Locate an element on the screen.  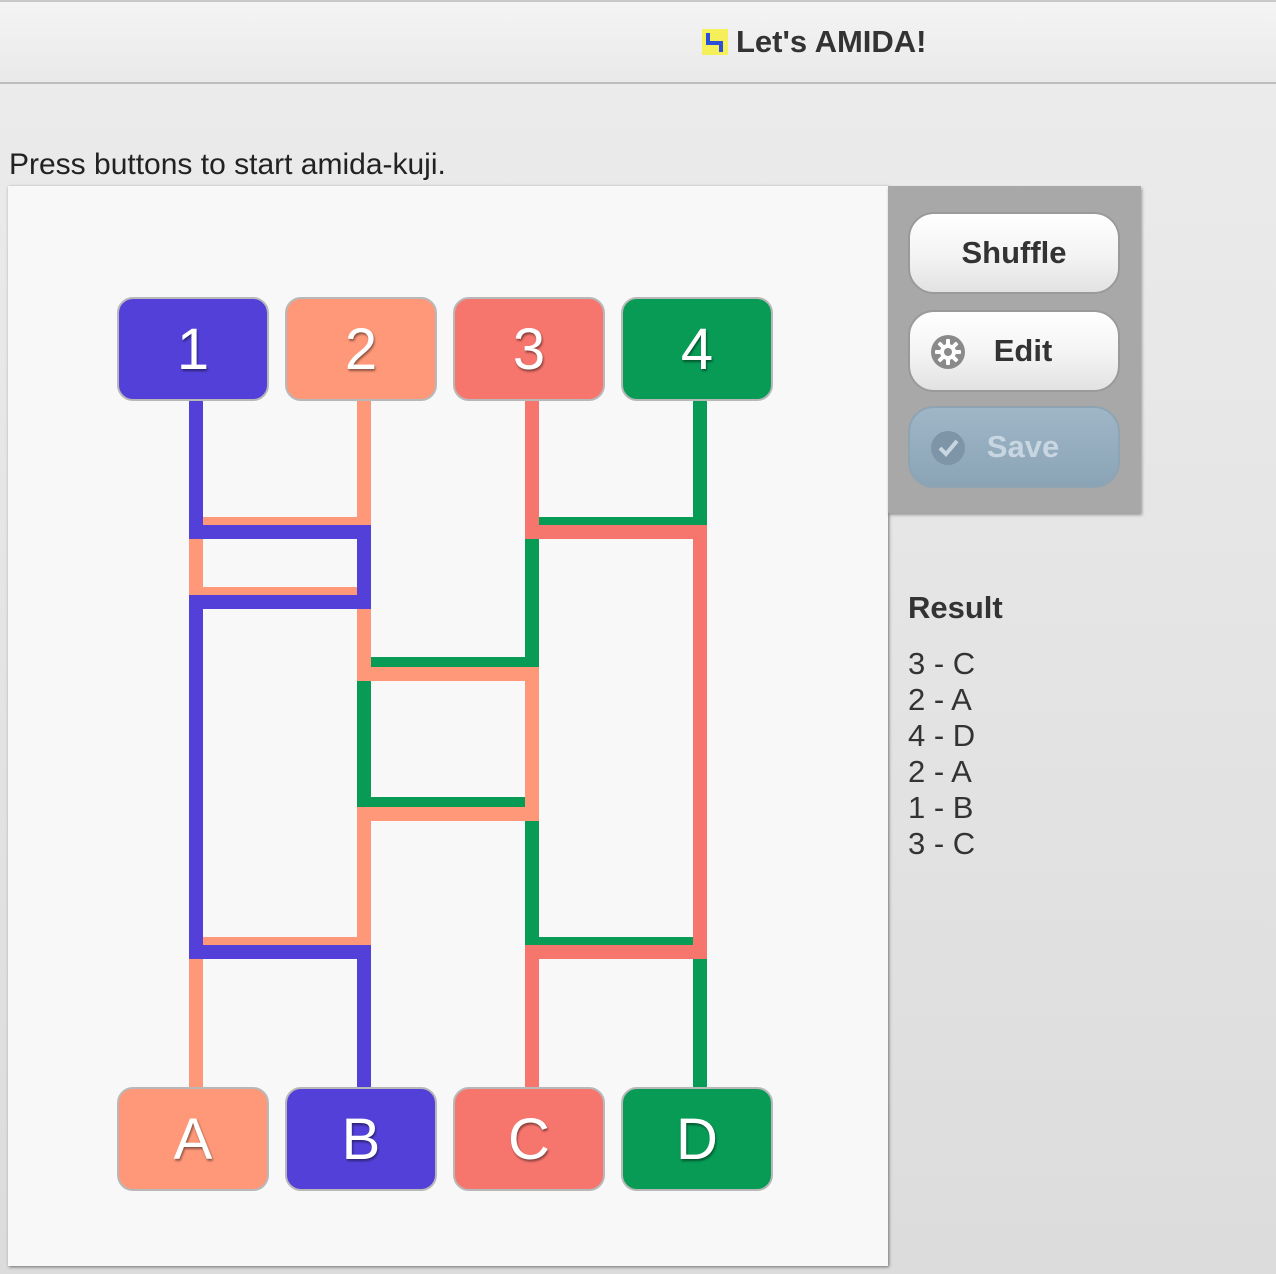
window-title-text: Let's AMIDA! is located at coordinates (831, 41).